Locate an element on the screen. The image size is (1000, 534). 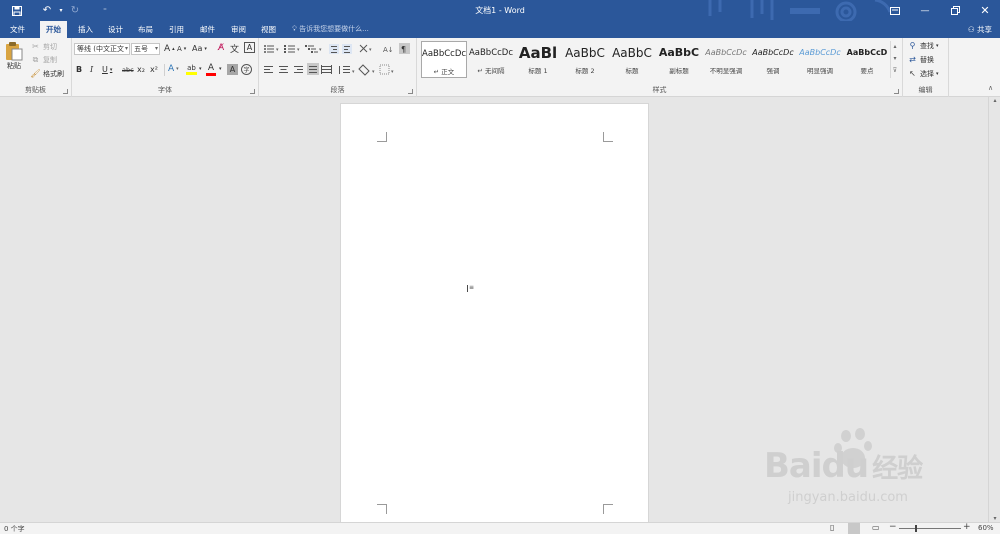
tab-review: 审阅 is located at coordinates (238, 29).